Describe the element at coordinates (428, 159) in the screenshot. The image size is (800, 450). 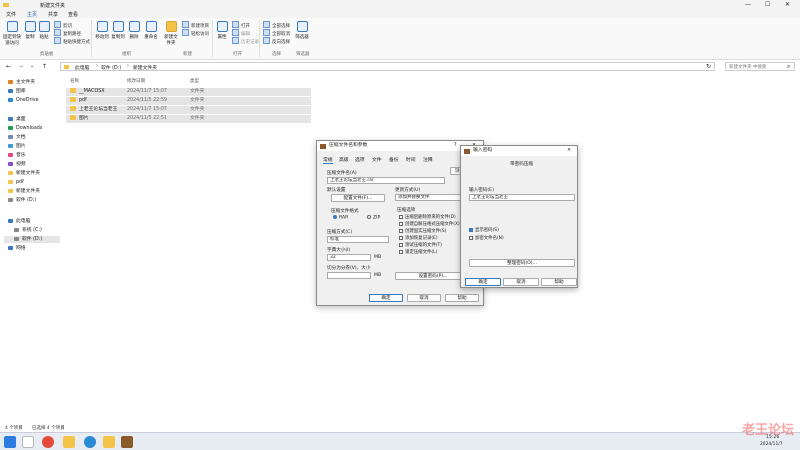
I see `tab-comment: 注释` at that location.